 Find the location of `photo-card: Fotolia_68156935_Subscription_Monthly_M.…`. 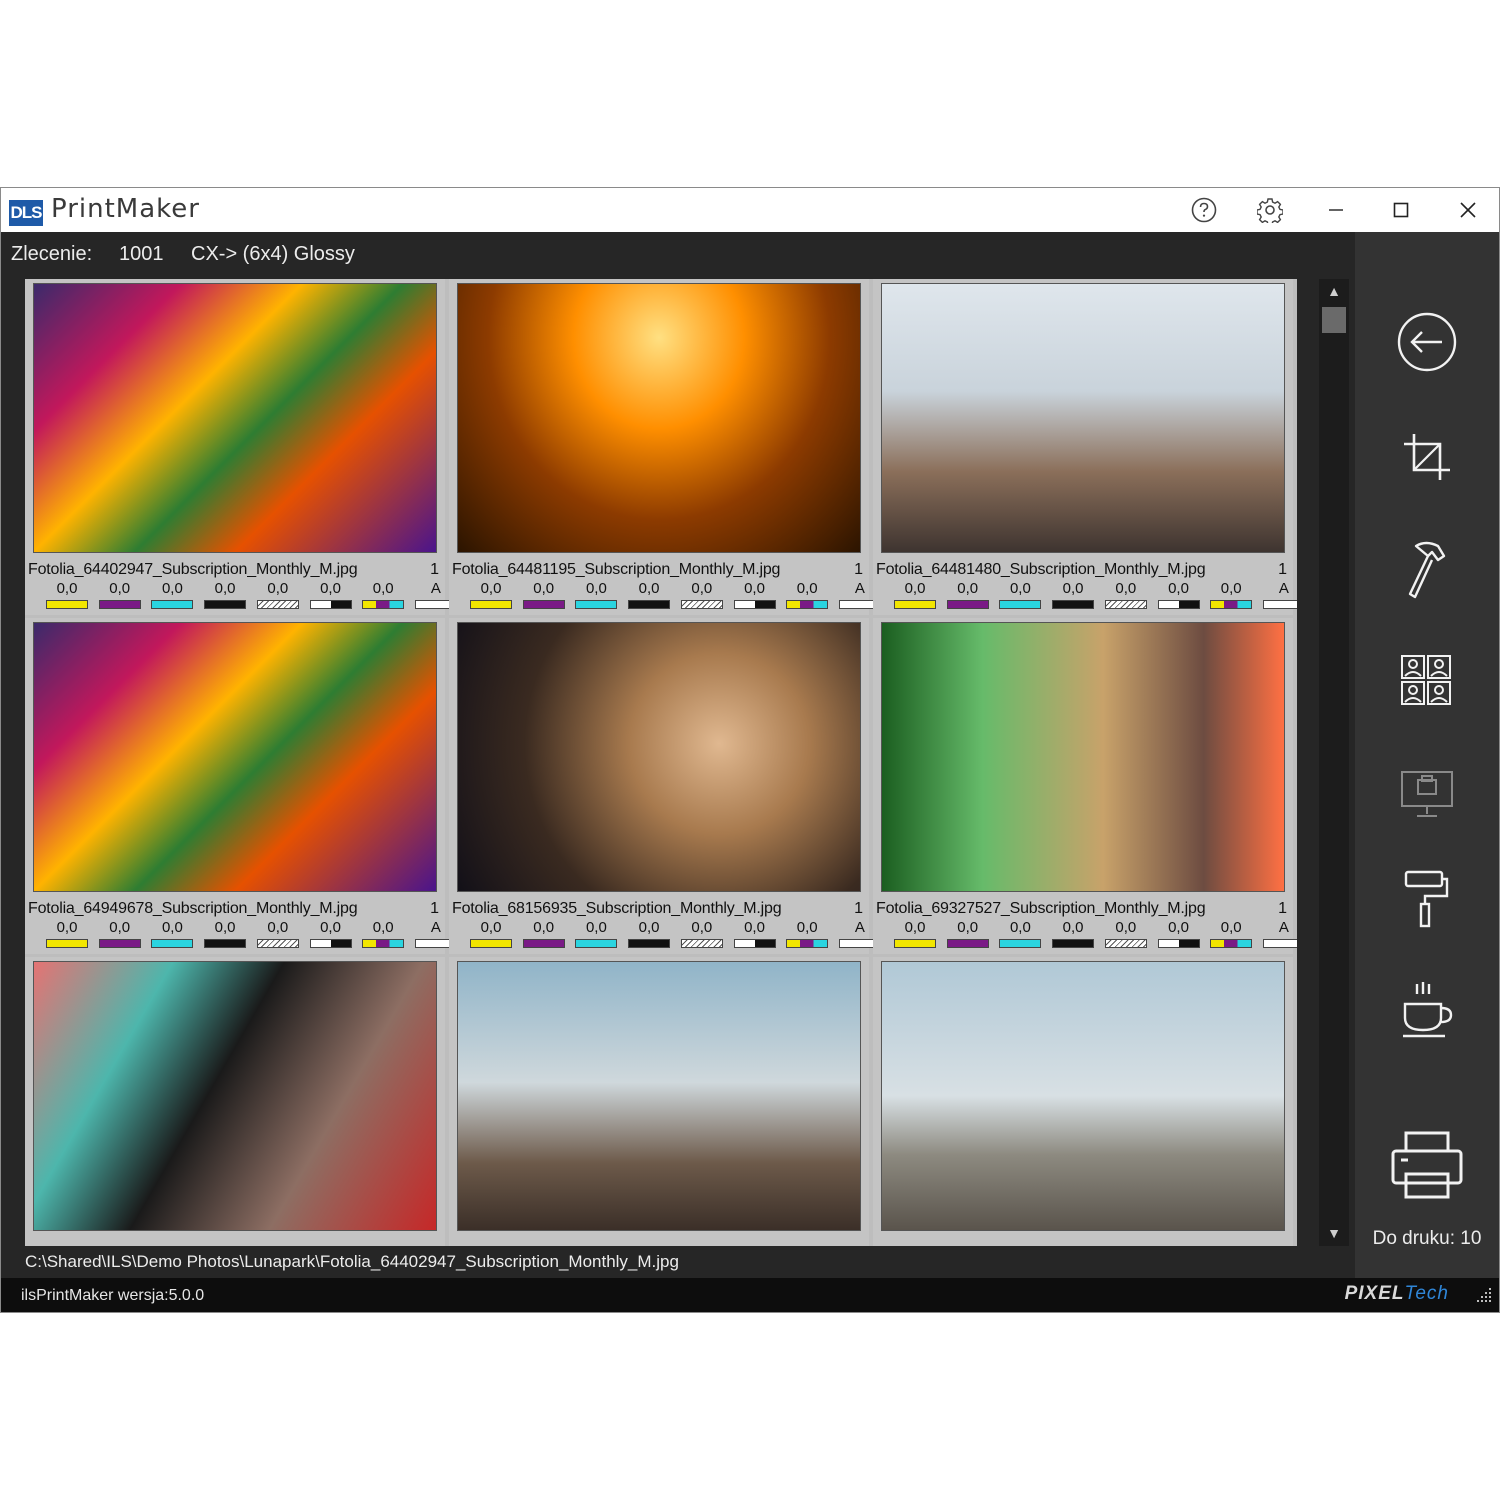

photo-card: Fotolia_68156935_Subscription_Monthly_M.… is located at coordinates (665, 786).